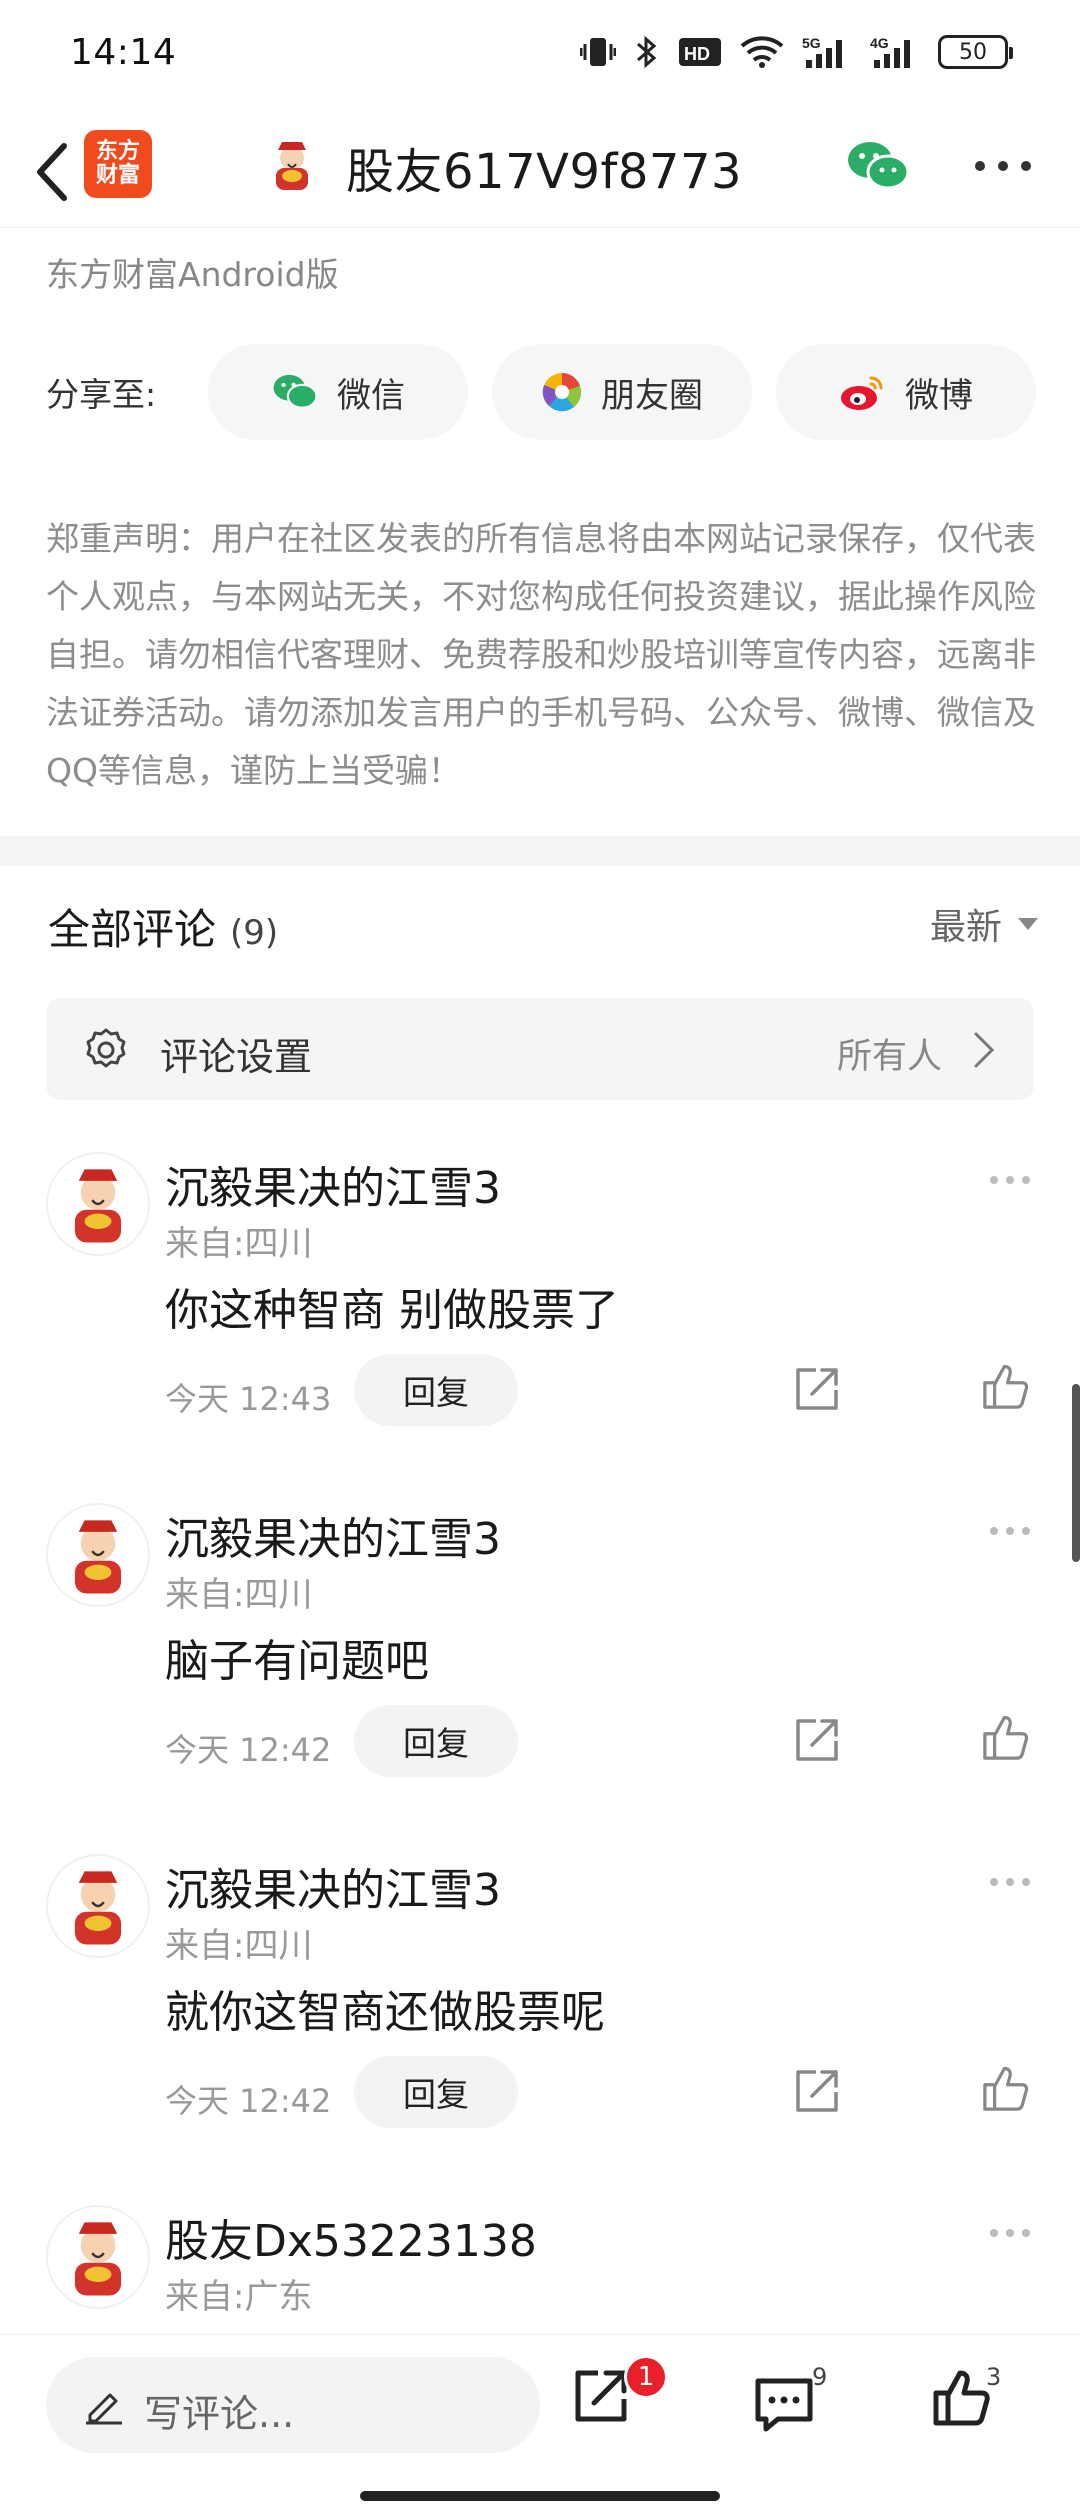 The width and height of the screenshot is (1080, 2520). Describe the element at coordinates (862, 393) in the screenshot. I see `weibo-icon` at that location.